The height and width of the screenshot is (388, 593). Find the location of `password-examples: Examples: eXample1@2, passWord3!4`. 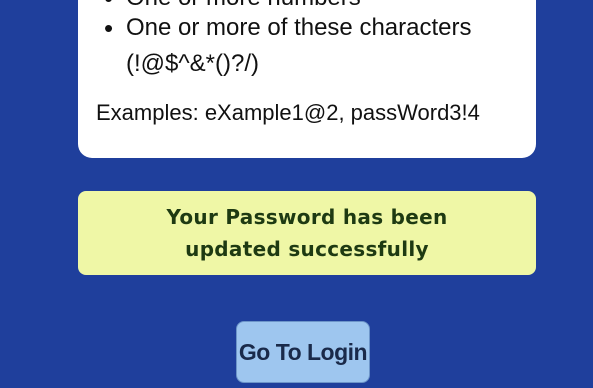

password-examples: Examples: eXample1@2, passWord3!4 is located at coordinates (288, 112).